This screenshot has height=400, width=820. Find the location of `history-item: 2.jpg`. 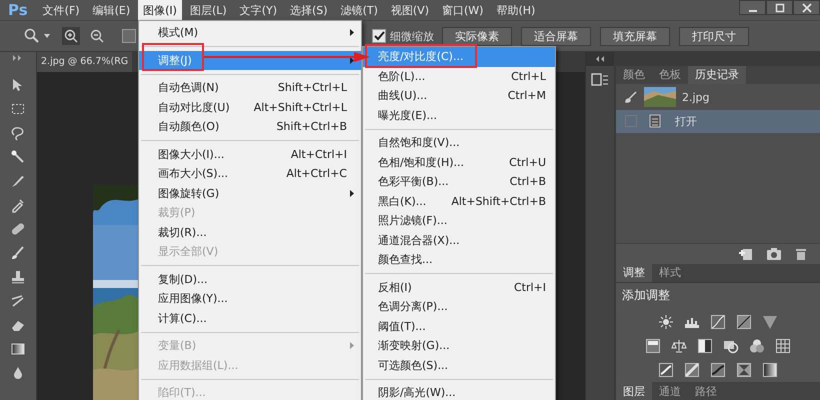

history-item: 2.jpg is located at coordinates (718, 97).